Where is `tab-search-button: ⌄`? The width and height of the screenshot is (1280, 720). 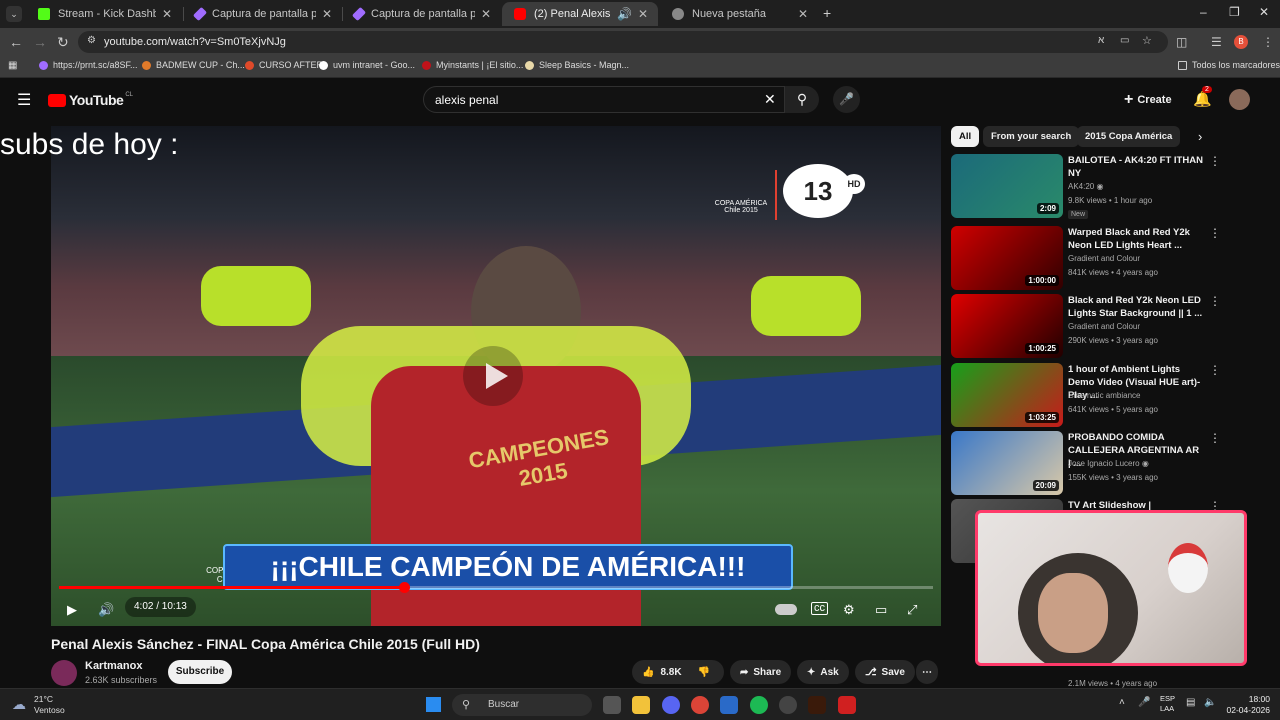 tab-search-button: ⌄ is located at coordinates (14, 14).